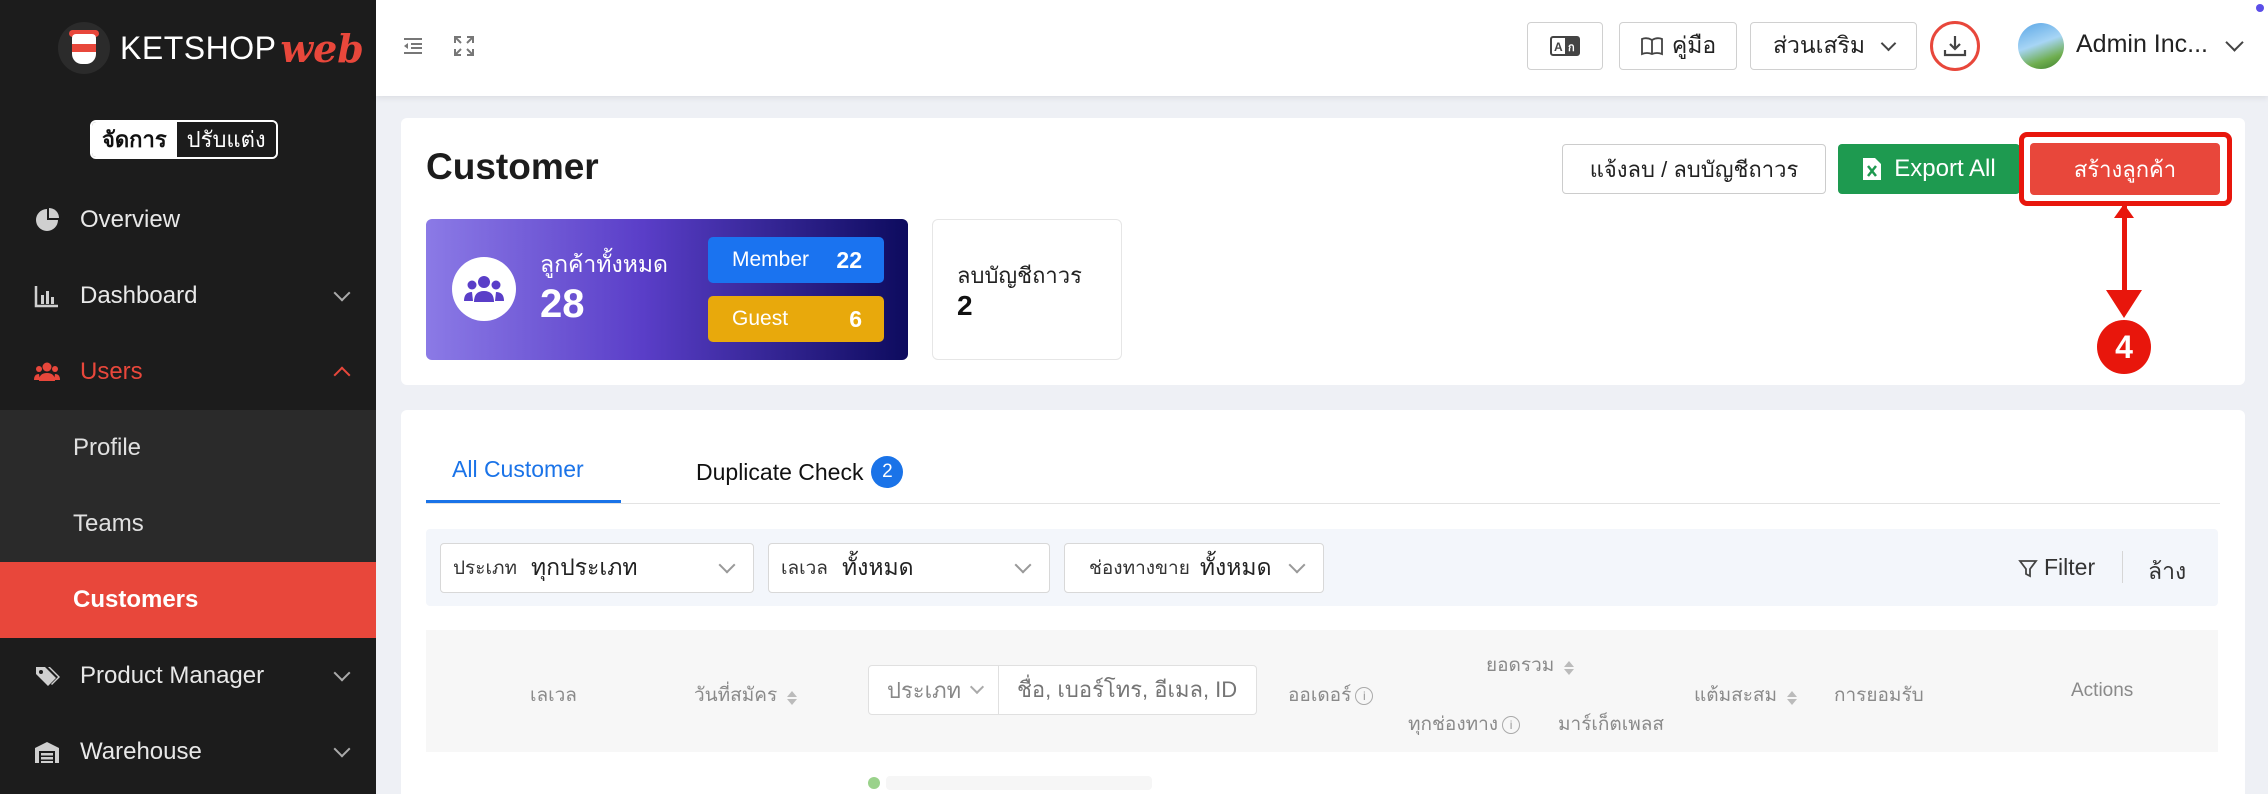 The width and height of the screenshot is (2268, 794). What do you see at coordinates (188, 372) in the screenshot?
I see `sidebar-item-users: Users` at bounding box center [188, 372].